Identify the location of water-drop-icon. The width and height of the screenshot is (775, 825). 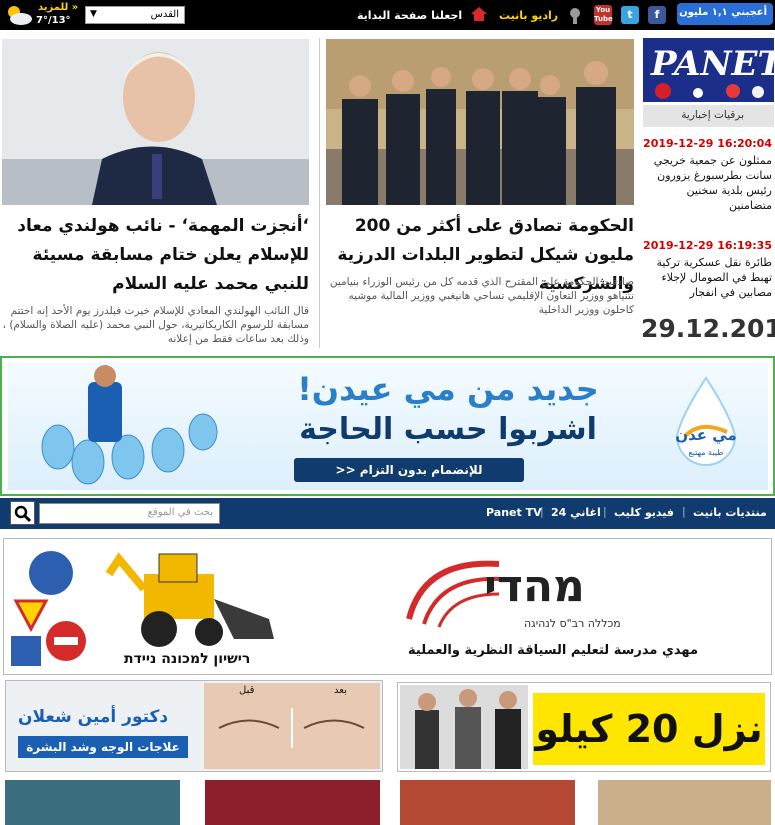
(706, 421).